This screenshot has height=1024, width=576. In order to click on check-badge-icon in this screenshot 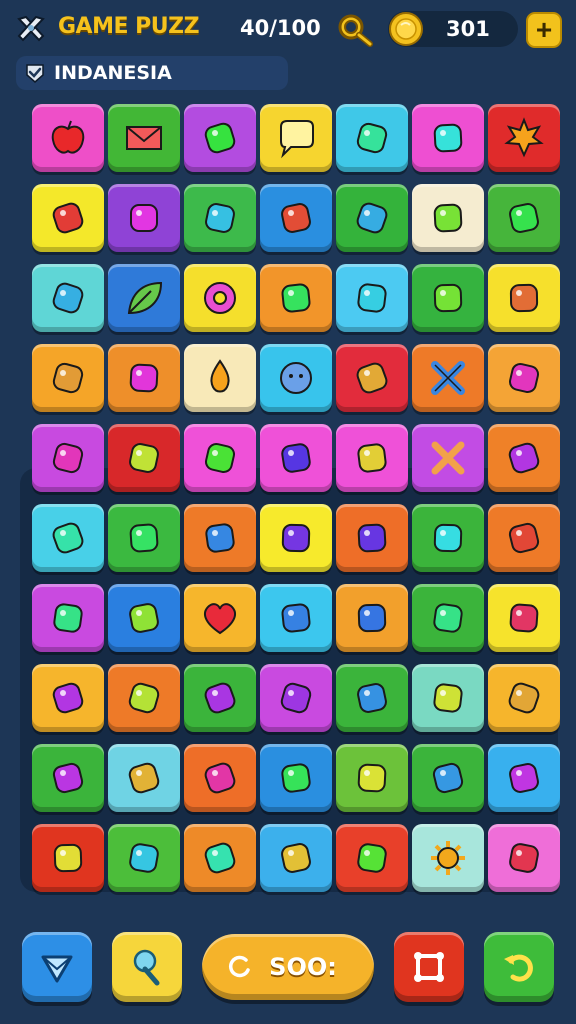, I will do `click(35, 73)`.